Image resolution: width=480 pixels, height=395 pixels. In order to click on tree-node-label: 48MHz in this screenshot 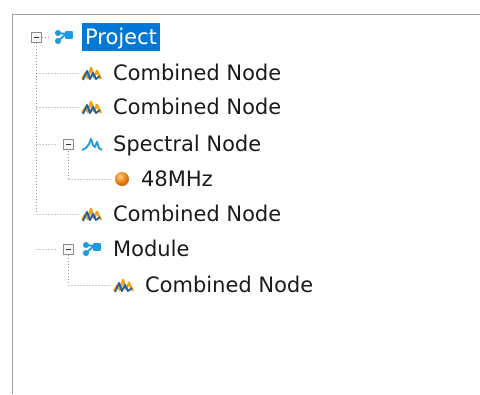, I will do `click(177, 179)`.